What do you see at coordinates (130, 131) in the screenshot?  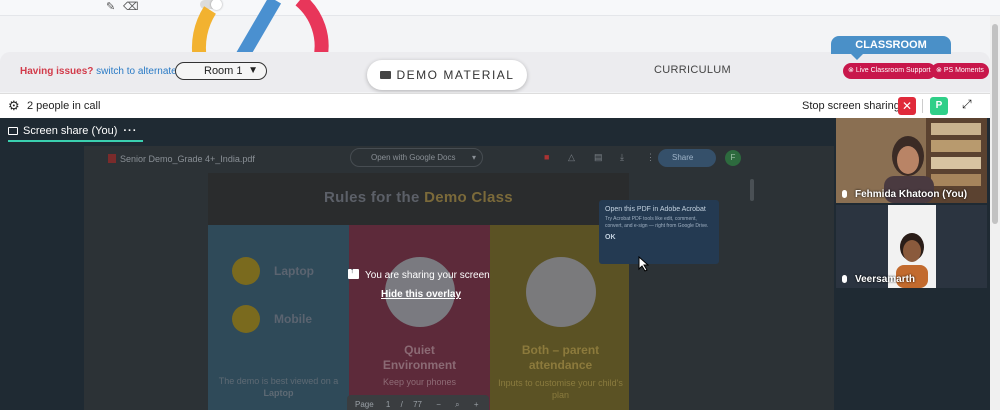 I see `more-icon: ···` at bounding box center [130, 131].